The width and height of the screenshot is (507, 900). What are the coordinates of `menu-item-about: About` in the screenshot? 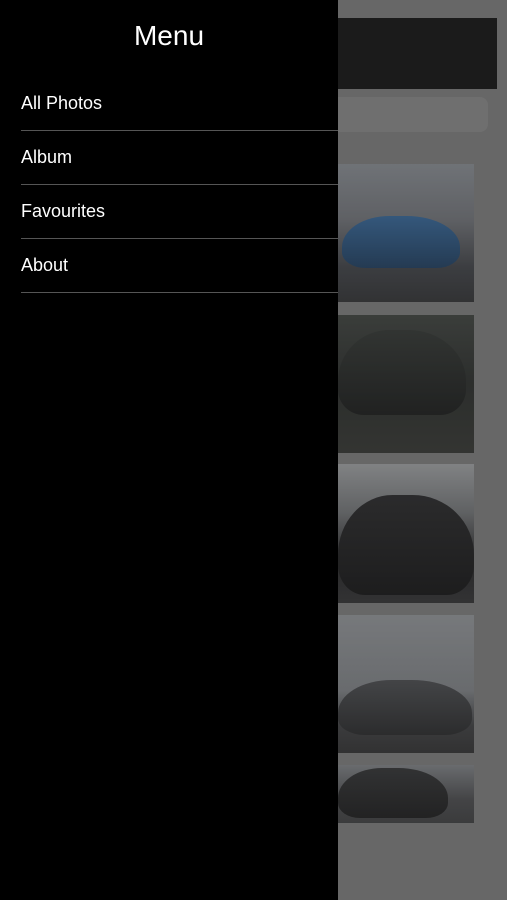 It's located at (179, 266).